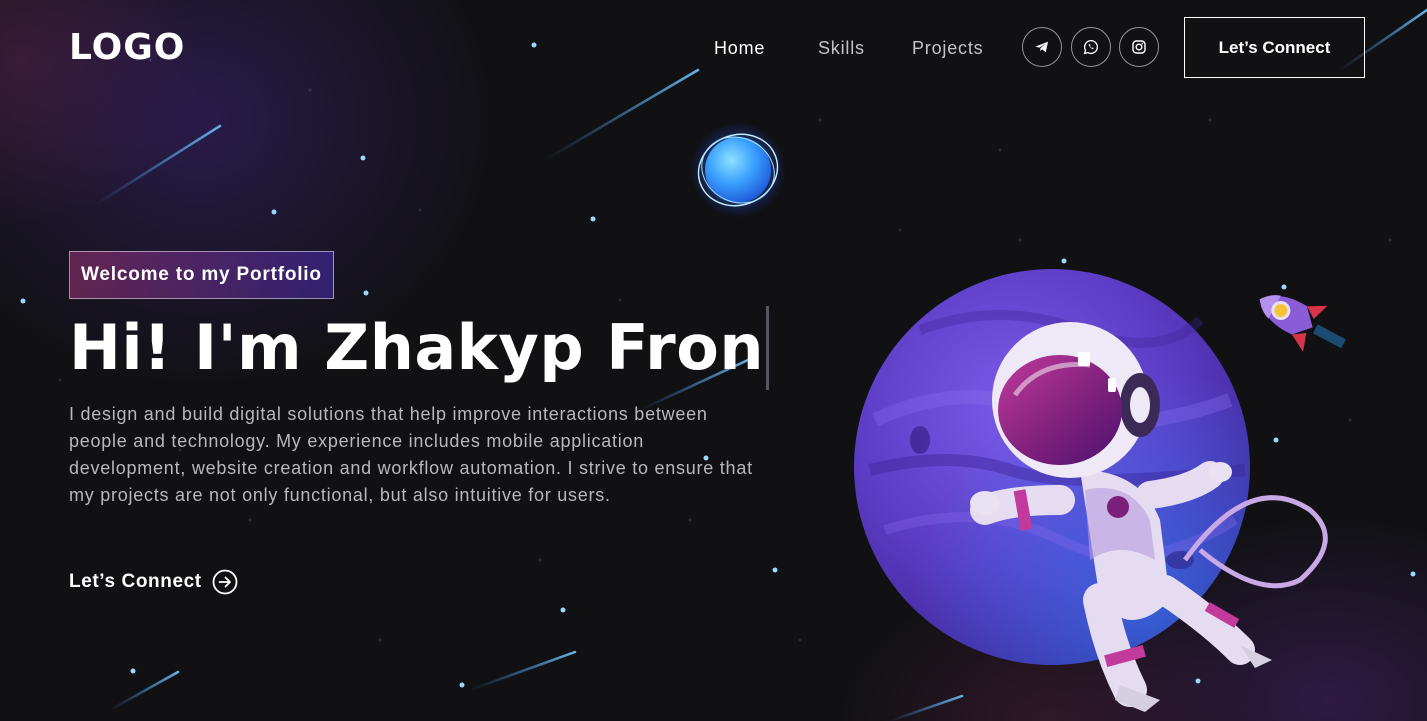  I want to click on logo: LOGO, so click(127, 48).